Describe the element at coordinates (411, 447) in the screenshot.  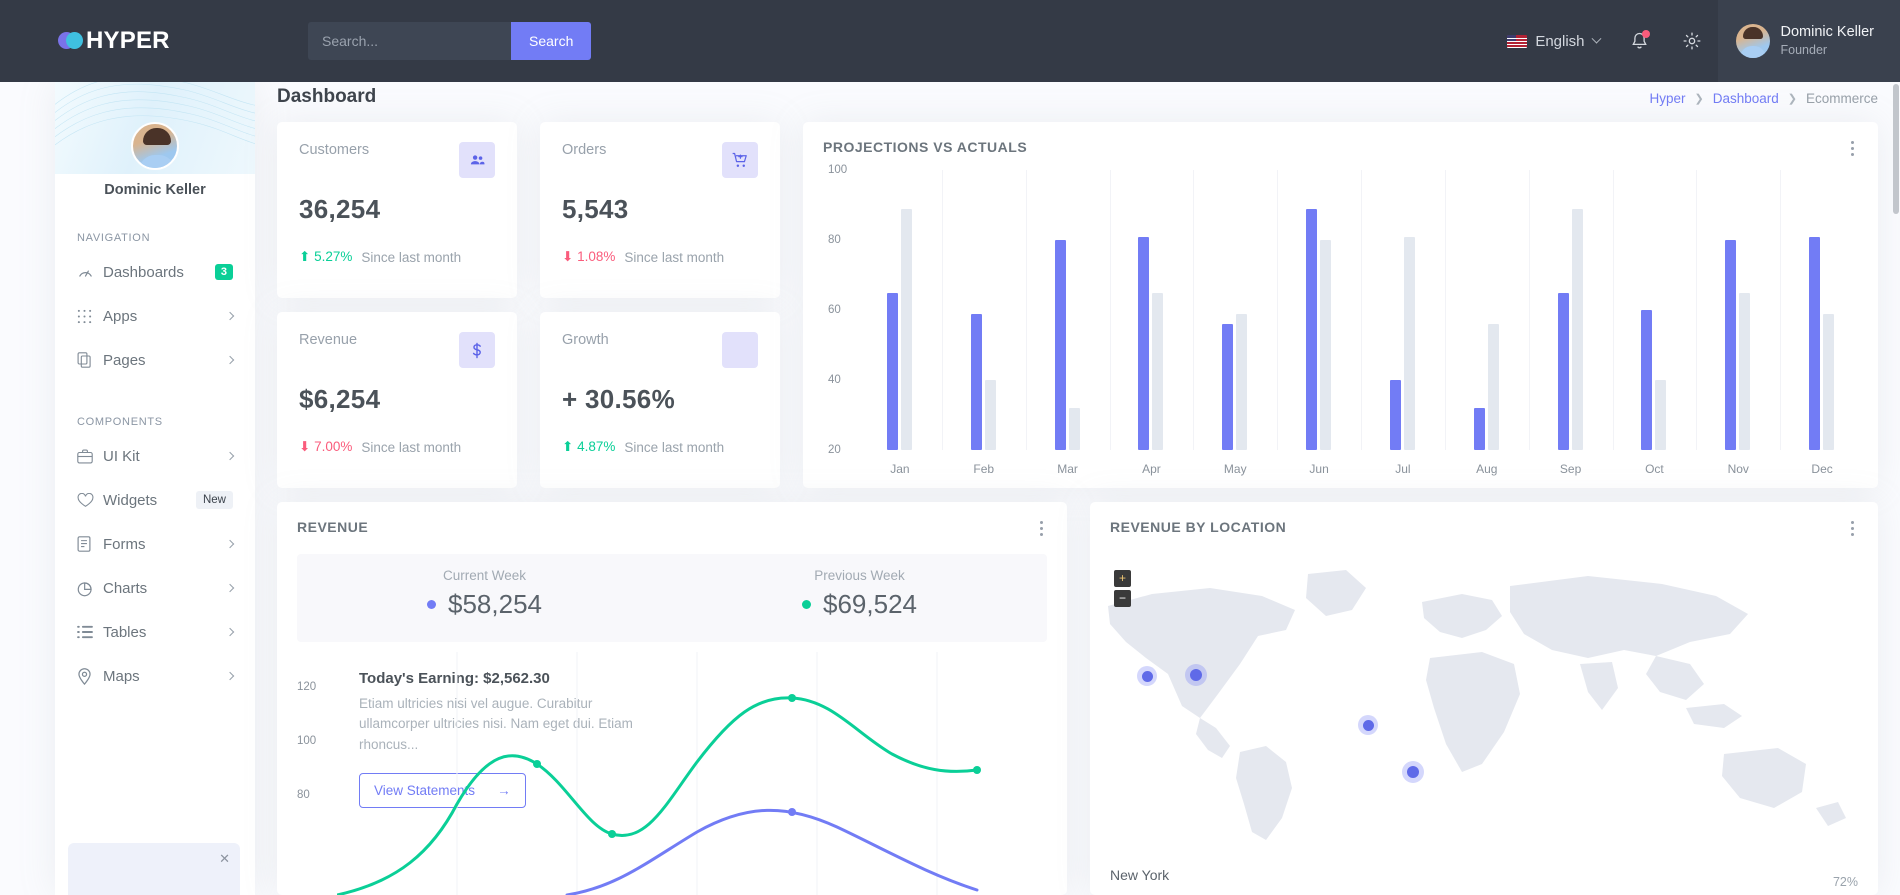
I see `stat-note: Since last month` at that location.